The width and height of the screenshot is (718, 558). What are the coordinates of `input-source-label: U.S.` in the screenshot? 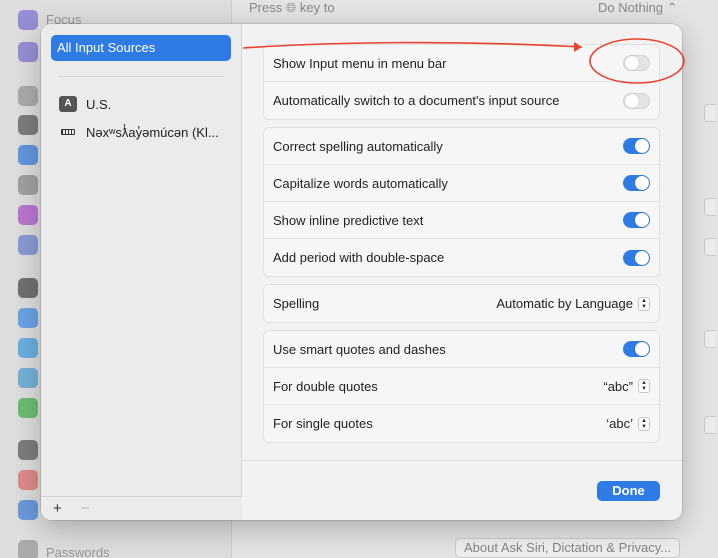 It's located at (99, 104).